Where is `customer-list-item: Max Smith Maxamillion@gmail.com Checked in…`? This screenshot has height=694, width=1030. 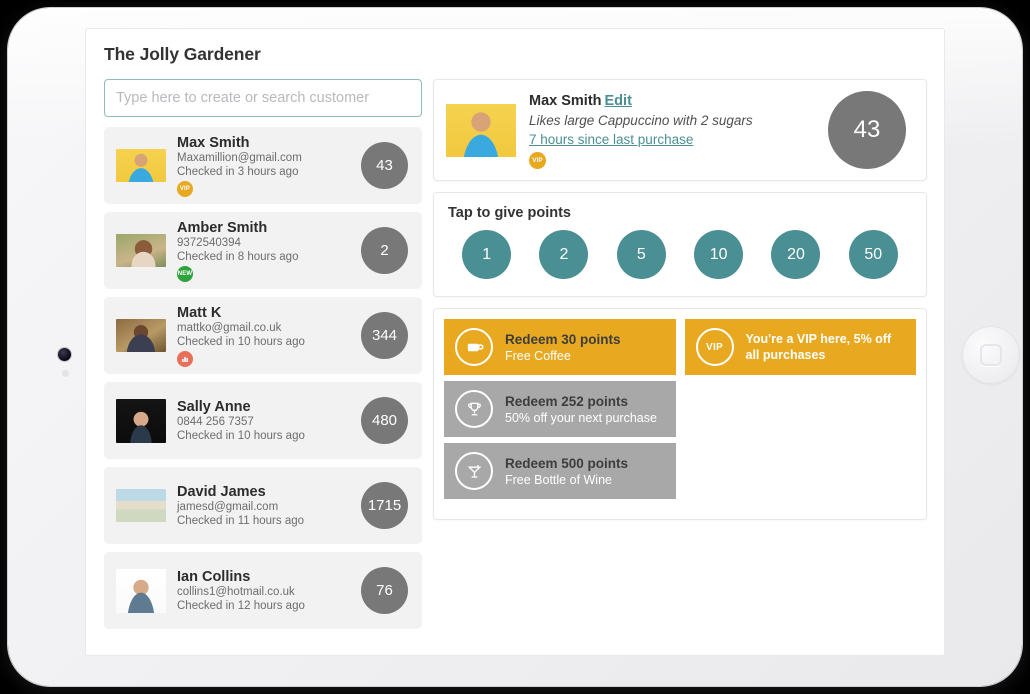 customer-list-item: Max Smith Maxamillion@gmail.com Checked in… is located at coordinates (263, 165).